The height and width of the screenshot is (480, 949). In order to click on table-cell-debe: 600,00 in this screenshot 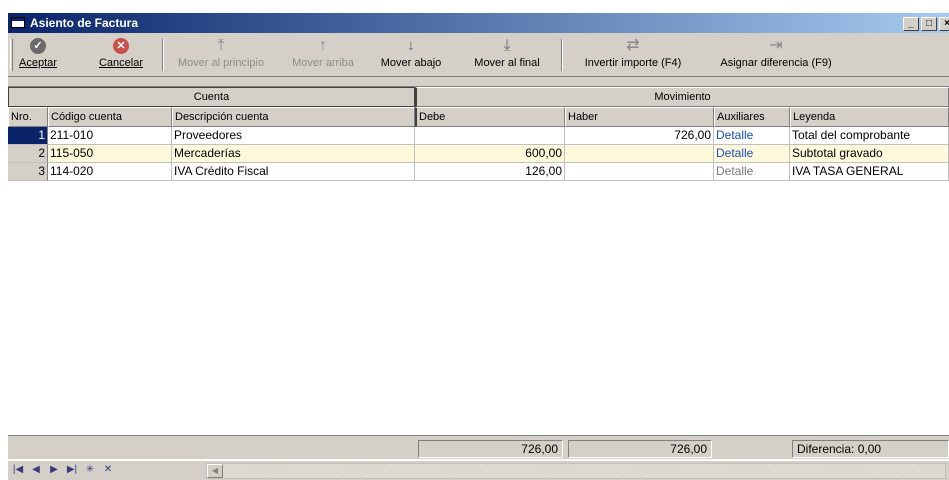, I will do `click(490, 154)`.